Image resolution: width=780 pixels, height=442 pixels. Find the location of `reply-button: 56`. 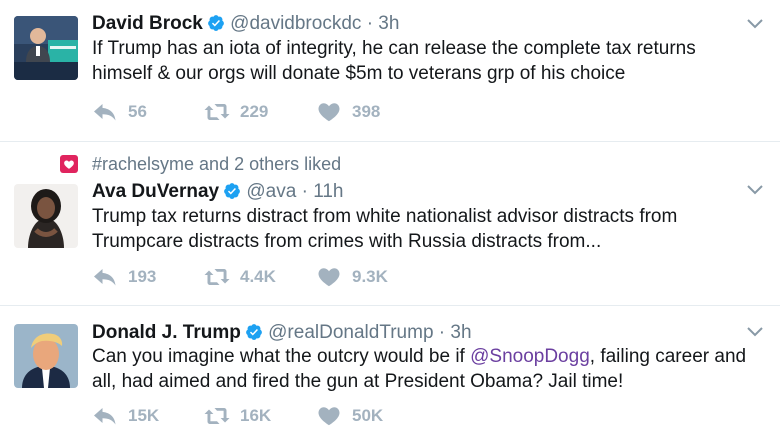

reply-button: 56 is located at coordinates (148, 112).